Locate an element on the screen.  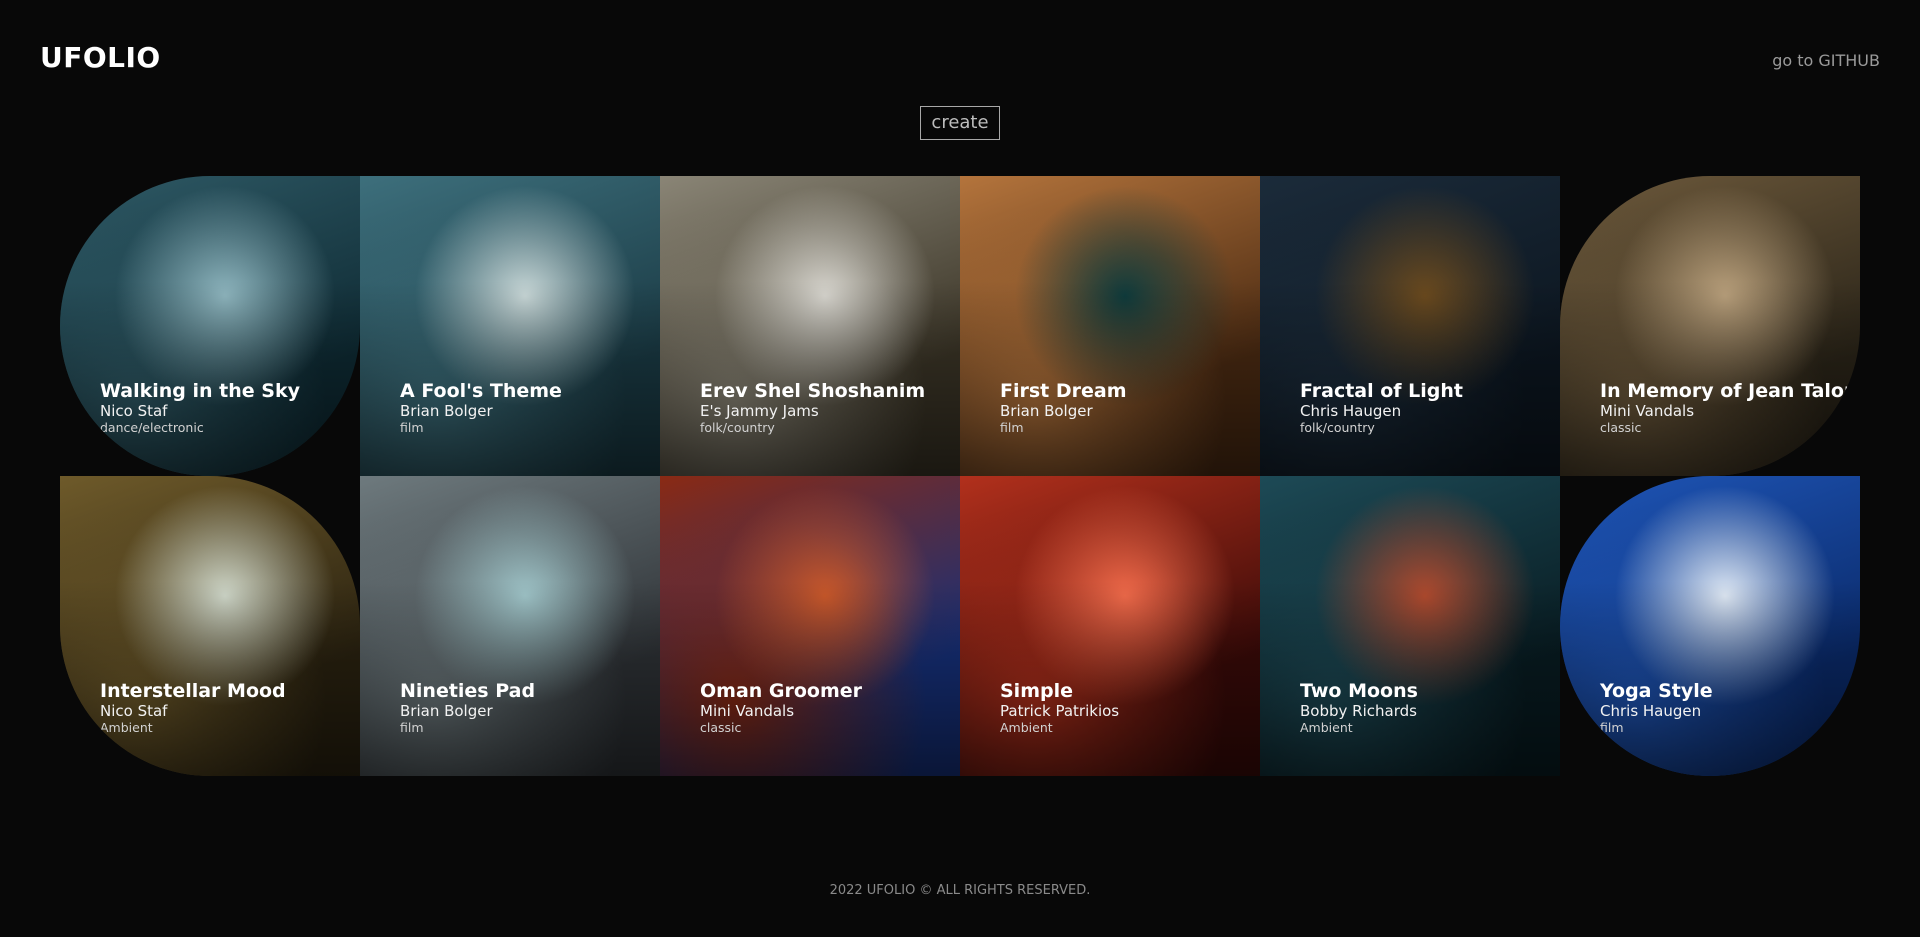
create-button: create is located at coordinates (960, 123).